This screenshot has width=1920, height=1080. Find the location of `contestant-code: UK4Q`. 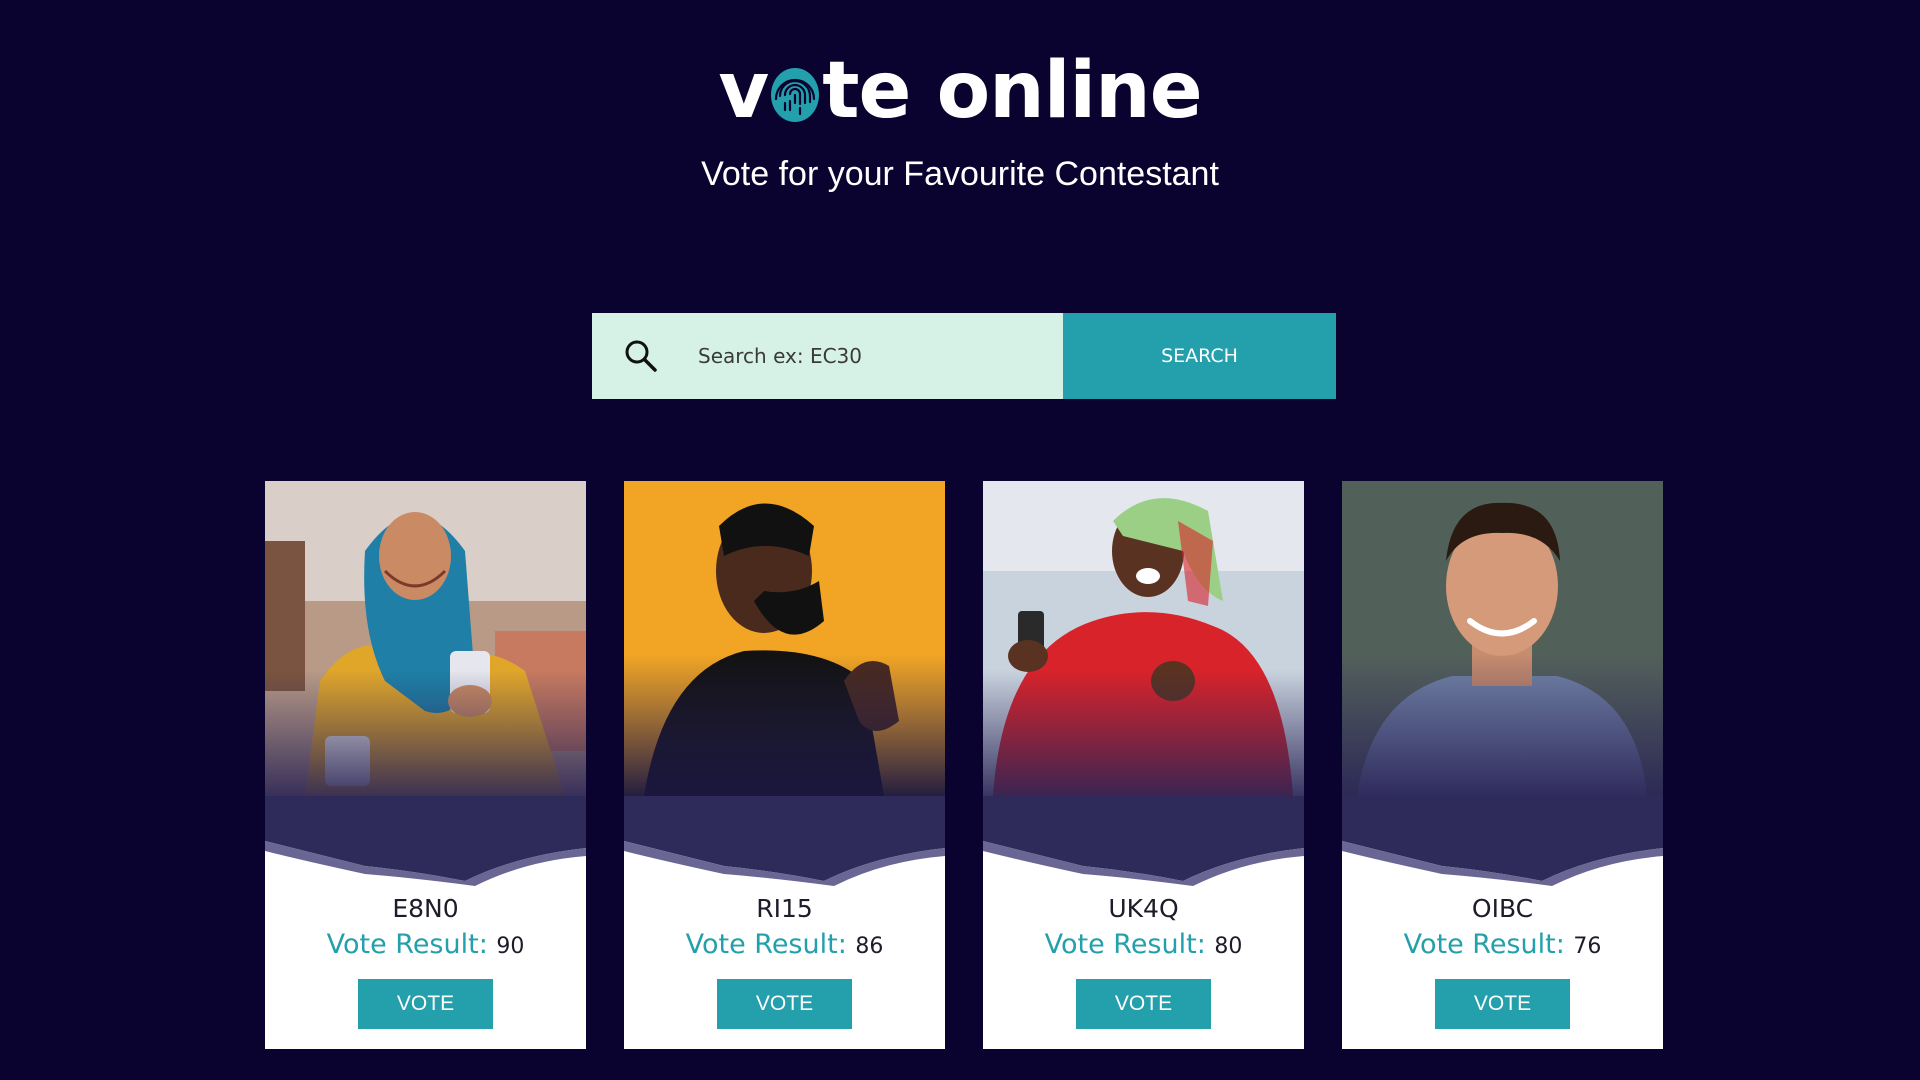

contestant-code: UK4Q is located at coordinates (1143, 908).